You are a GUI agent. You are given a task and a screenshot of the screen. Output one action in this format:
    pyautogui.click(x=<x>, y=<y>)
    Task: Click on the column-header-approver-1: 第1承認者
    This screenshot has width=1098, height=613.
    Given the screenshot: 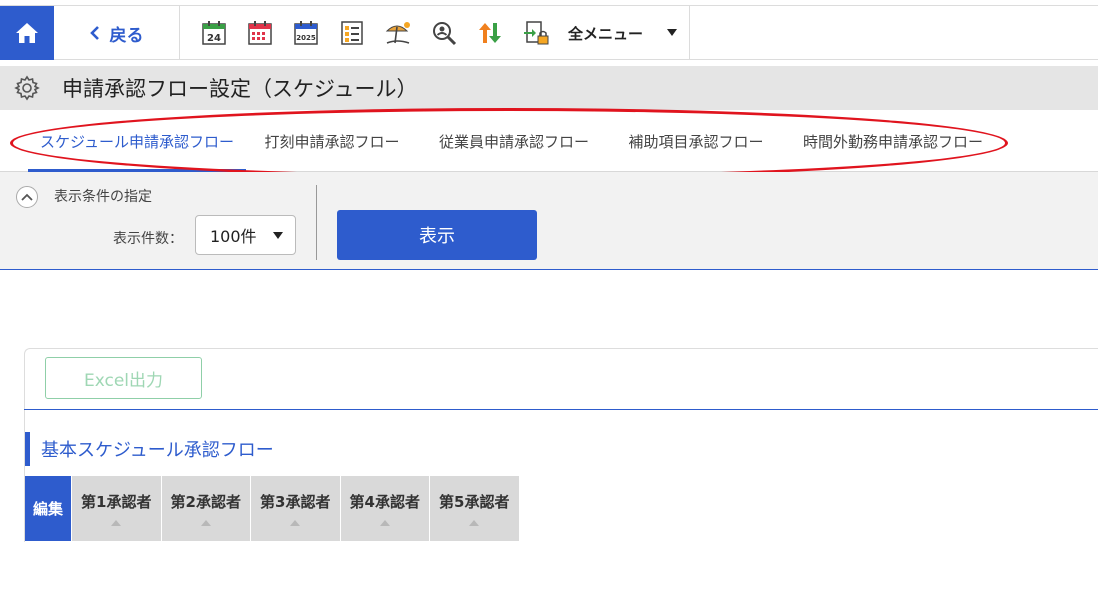 What is the action you would take?
    pyautogui.click(x=116, y=508)
    